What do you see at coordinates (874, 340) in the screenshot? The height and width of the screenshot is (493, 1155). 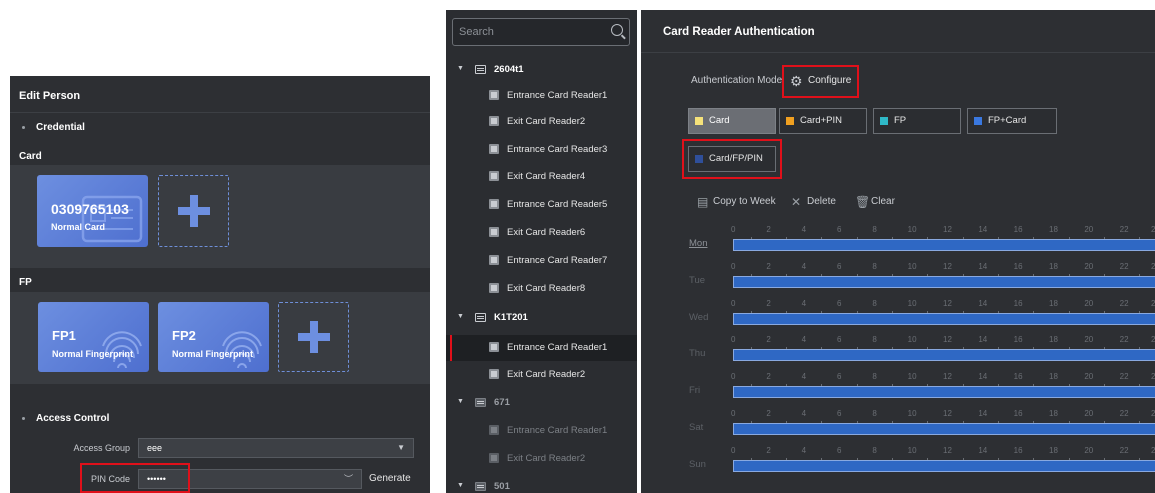 I see `hour-tick-label: 8` at bounding box center [874, 340].